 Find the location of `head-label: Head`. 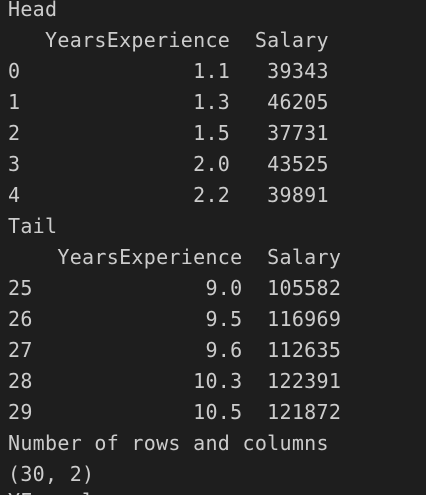

head-label: Head is located at coordinates (33, 10).